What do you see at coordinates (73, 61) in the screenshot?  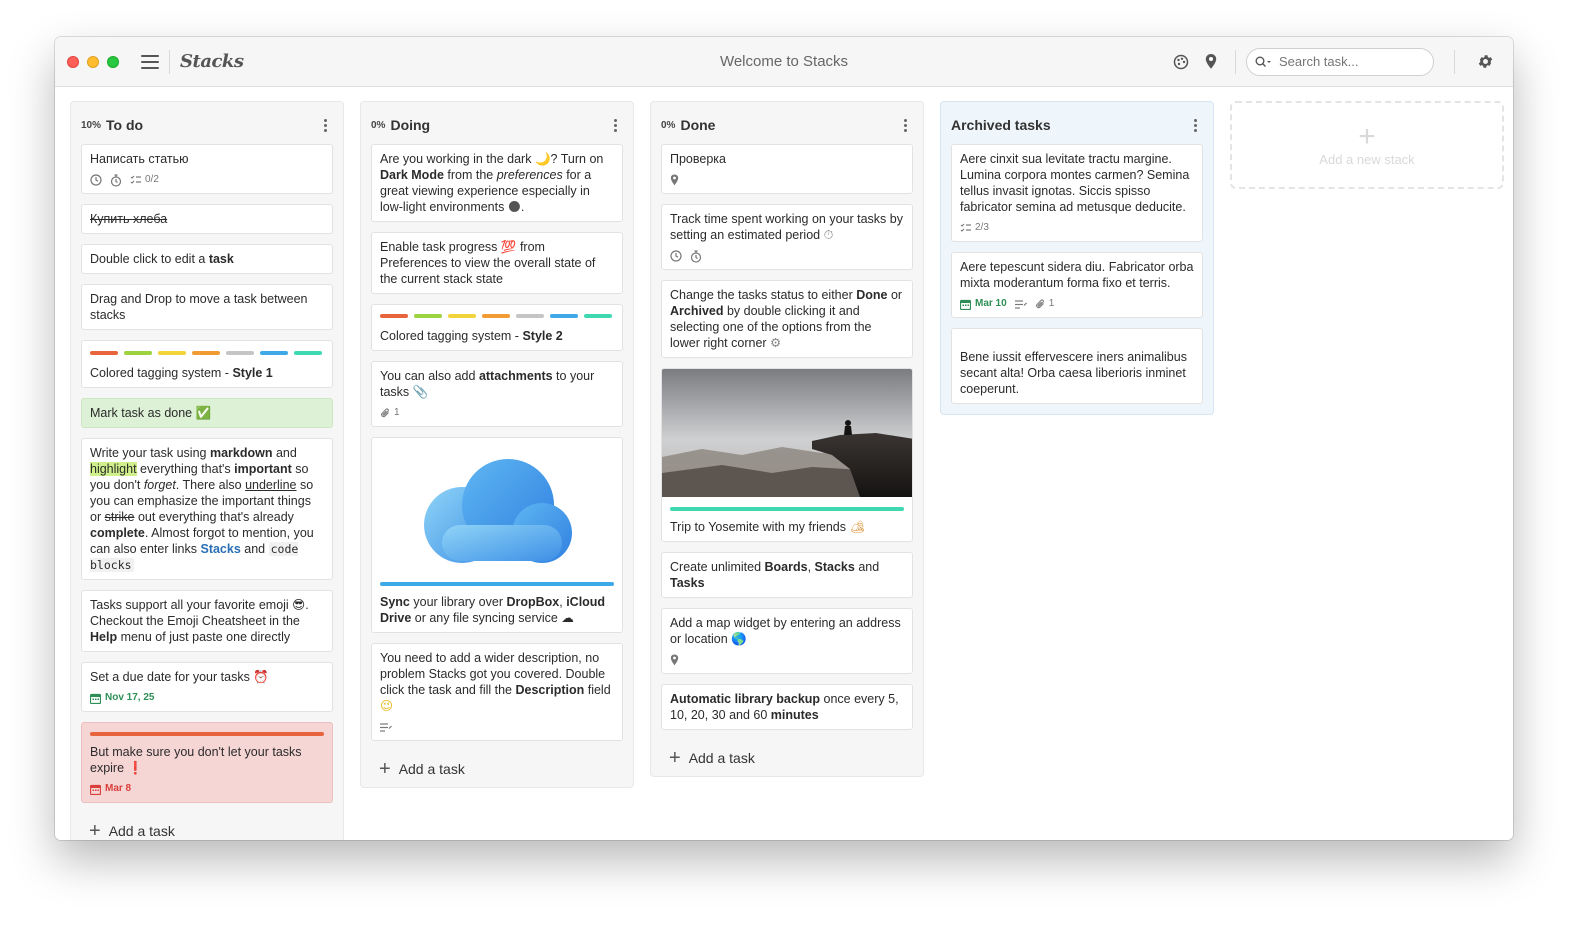 I see `close-window-button` at bounding box center [73, 61].